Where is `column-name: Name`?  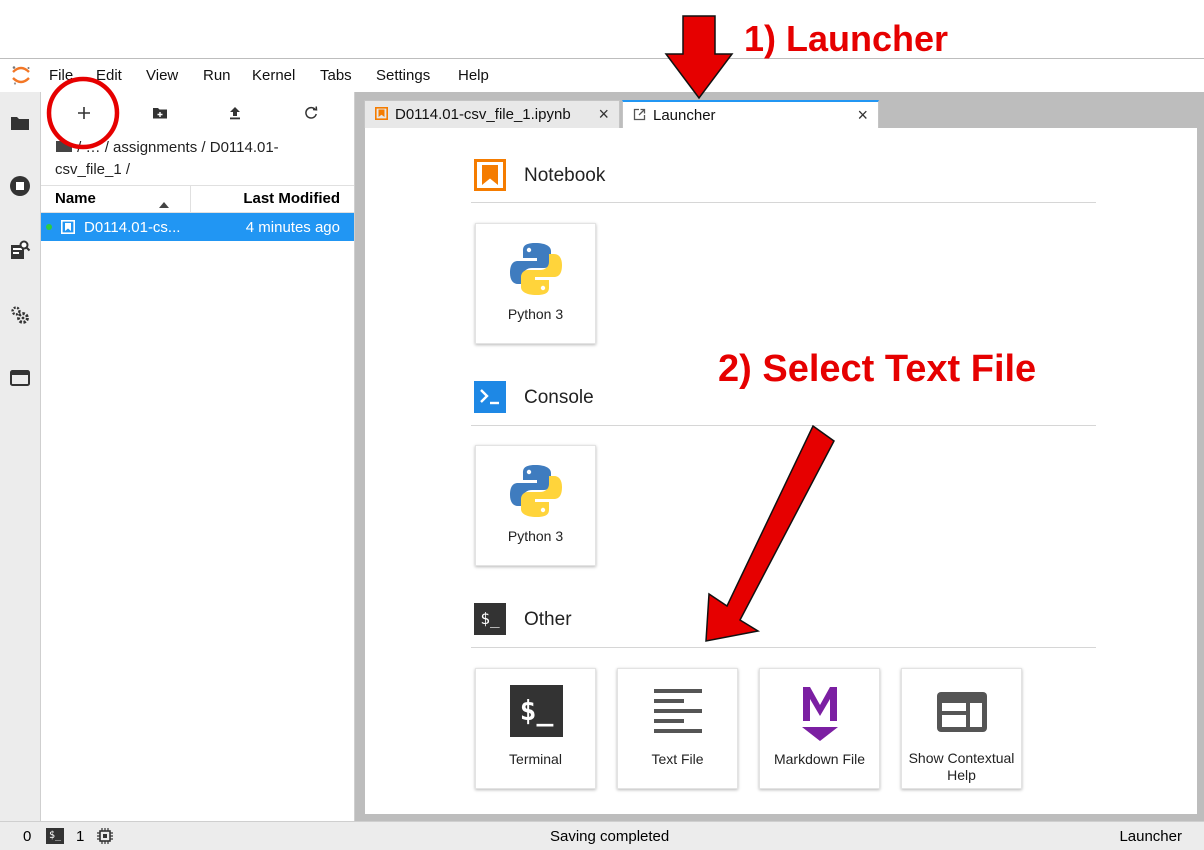 column-name: Name is located at coordinates (75, 198).